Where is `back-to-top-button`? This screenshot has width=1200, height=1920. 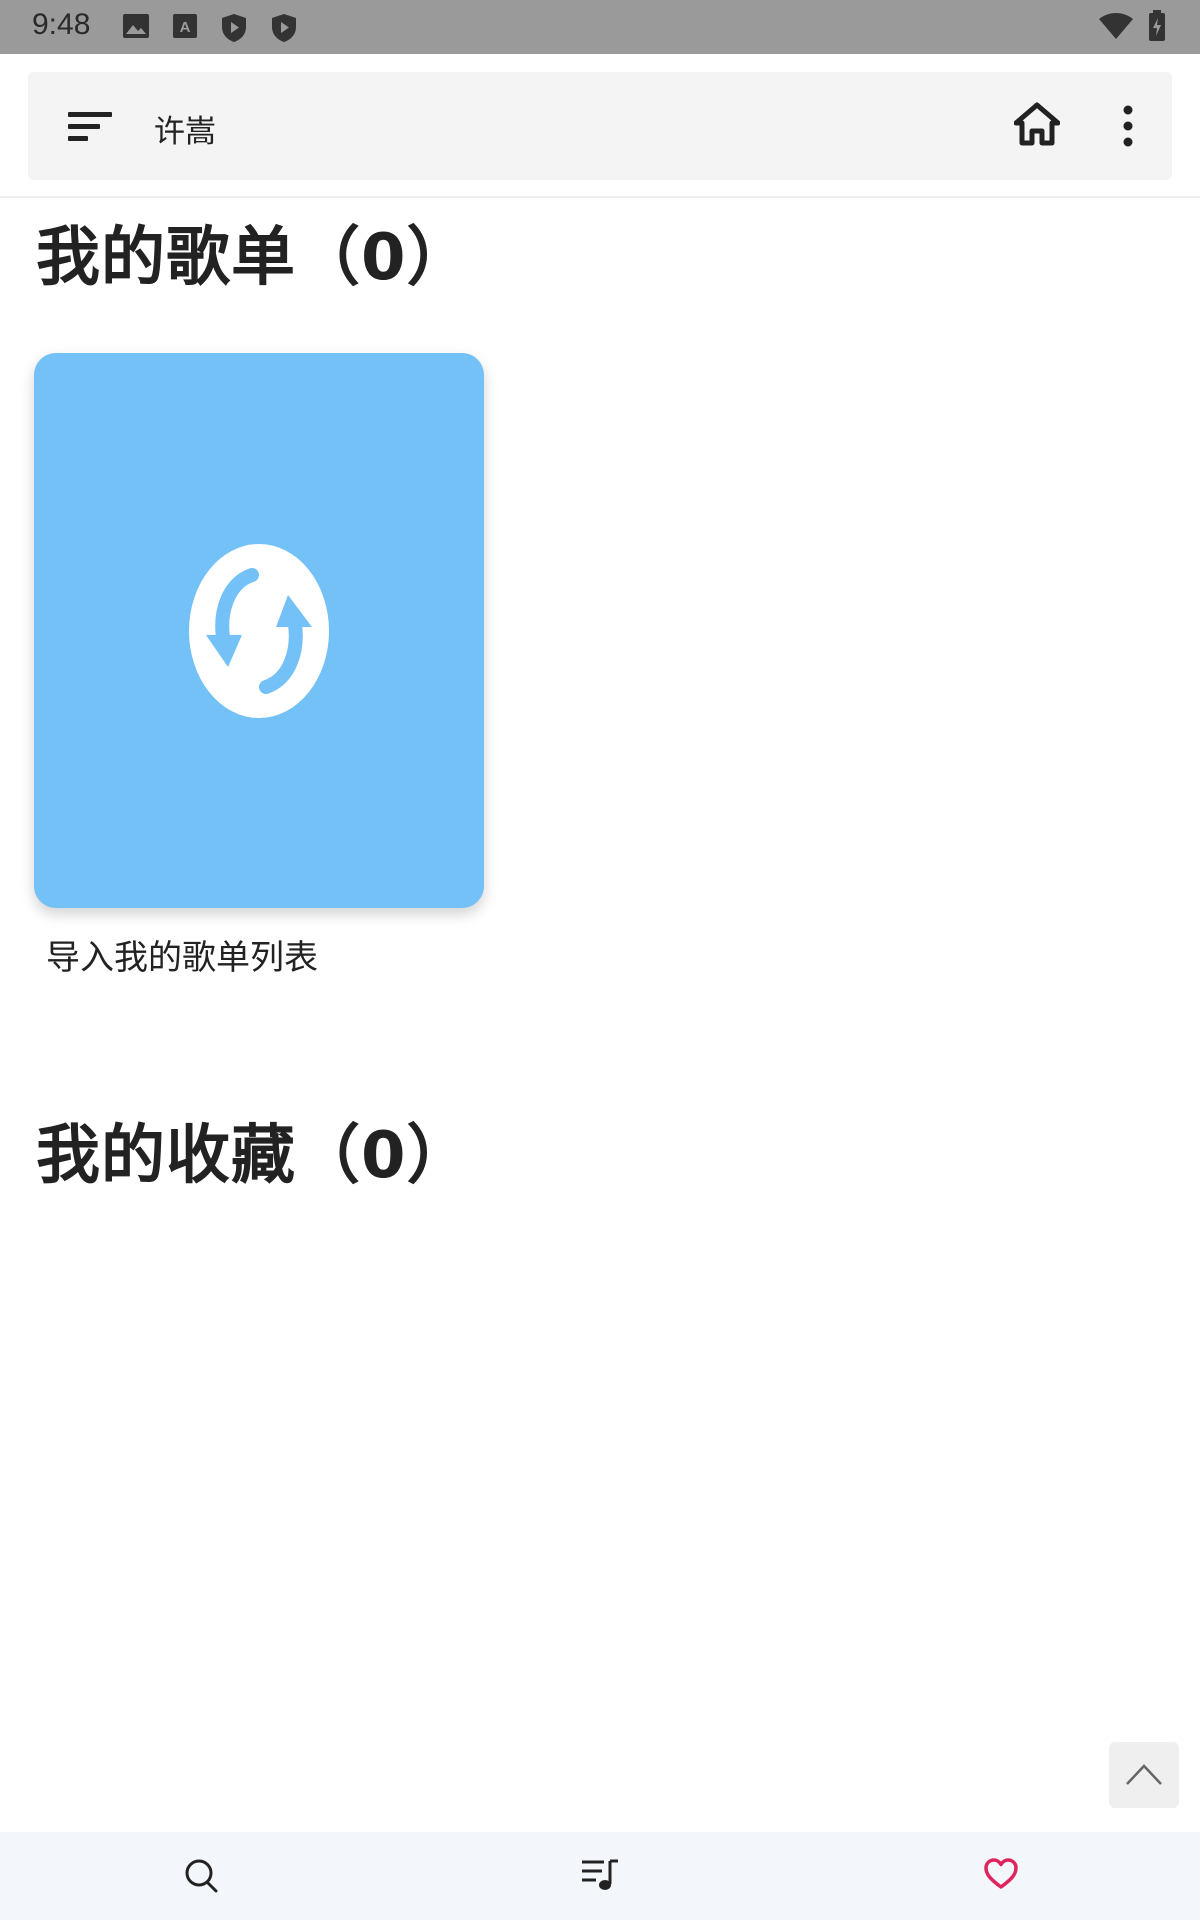 back-to-top-button is located at coordinates (1144, 1775).